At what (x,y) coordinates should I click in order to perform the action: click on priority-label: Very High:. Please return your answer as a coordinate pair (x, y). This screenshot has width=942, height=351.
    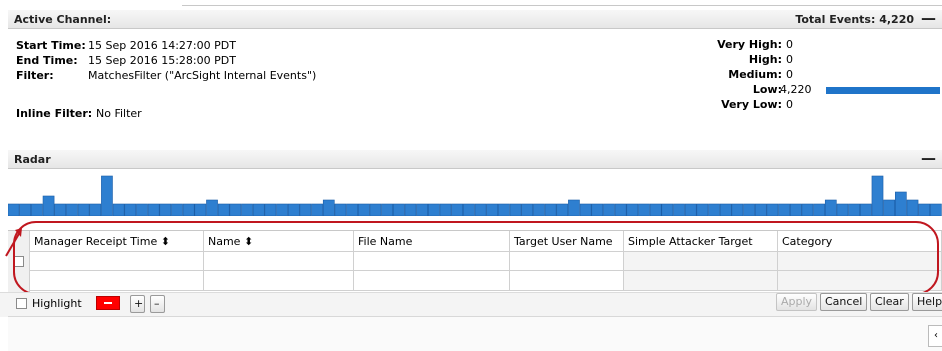
    Looking at the image, I should click on (749, 44).